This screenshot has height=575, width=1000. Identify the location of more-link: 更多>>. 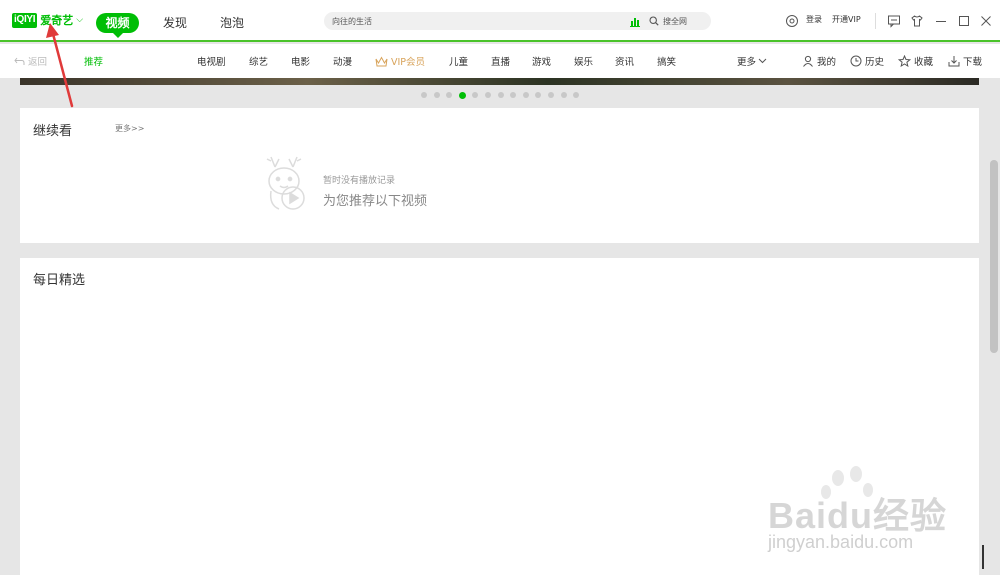
(129, 128).